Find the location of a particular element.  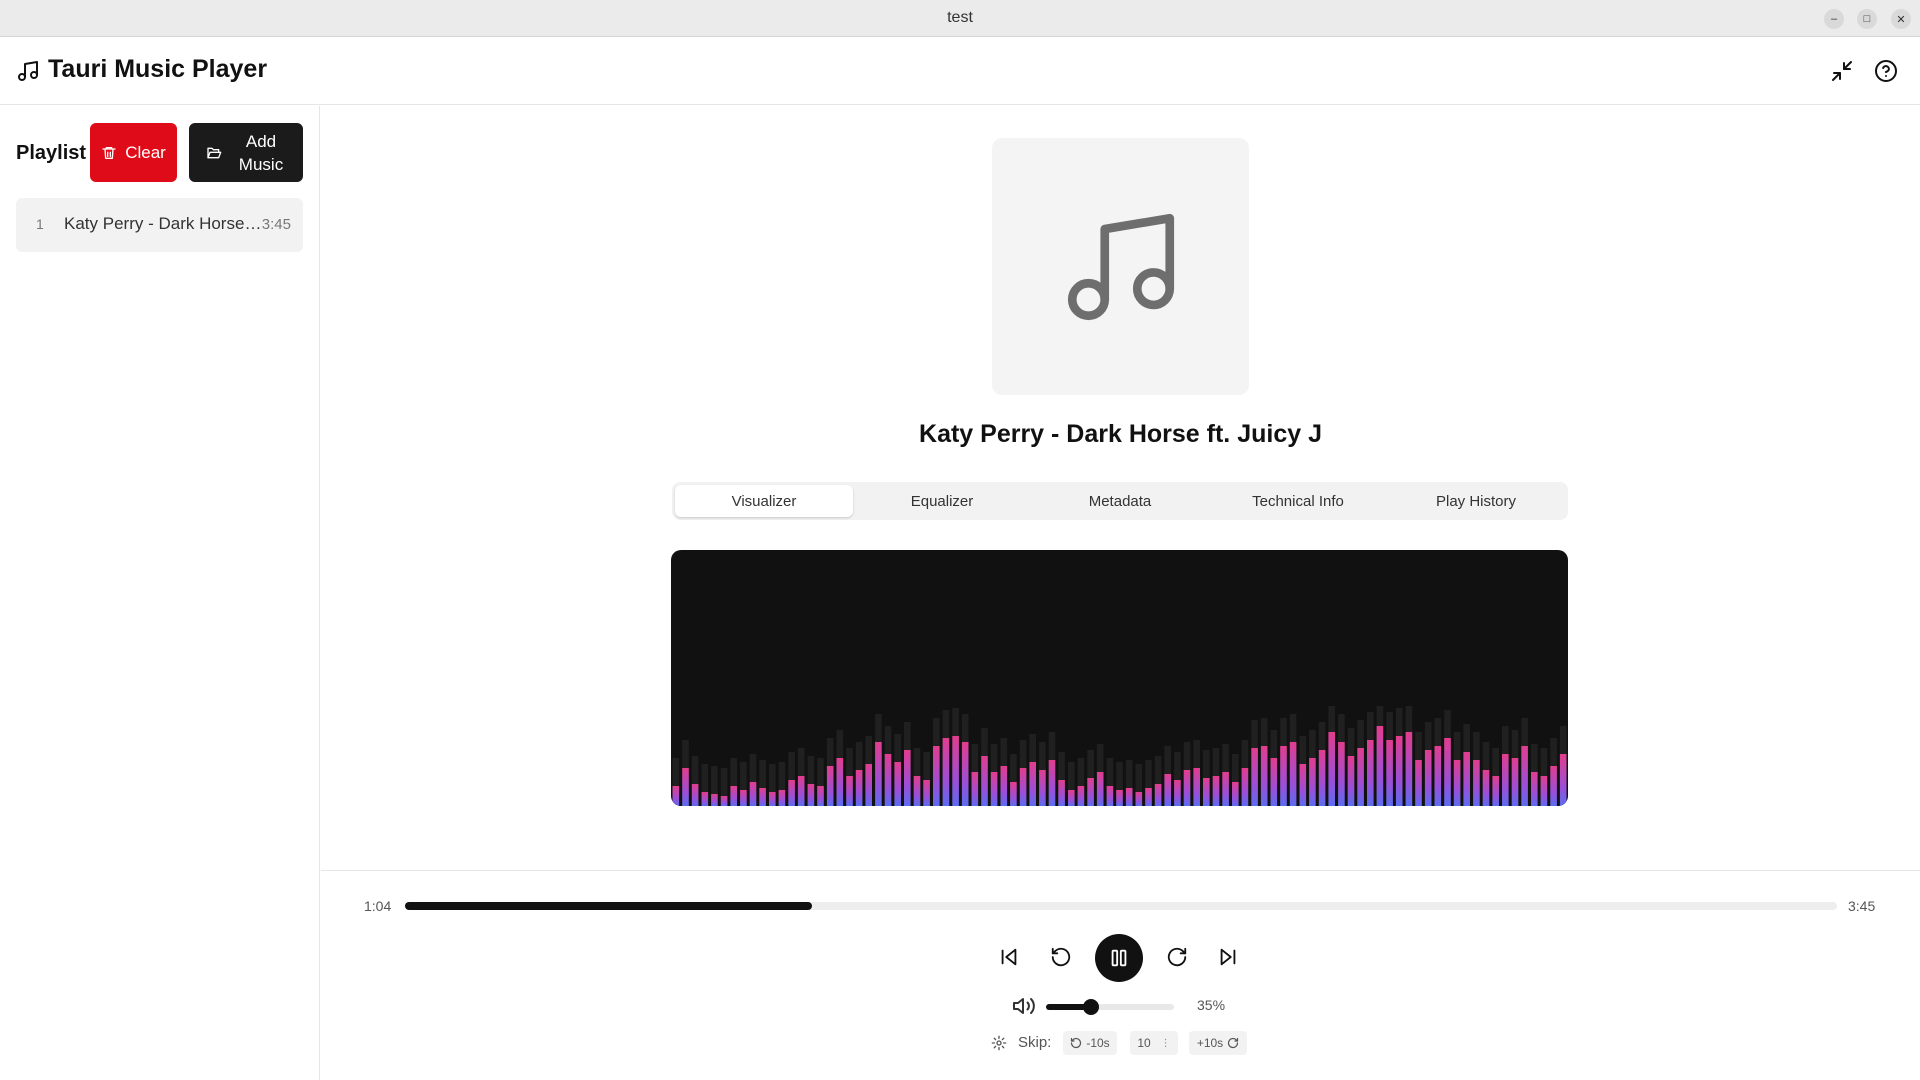

skip-forward-button: +10s is located at coordinates (1218, 1043).